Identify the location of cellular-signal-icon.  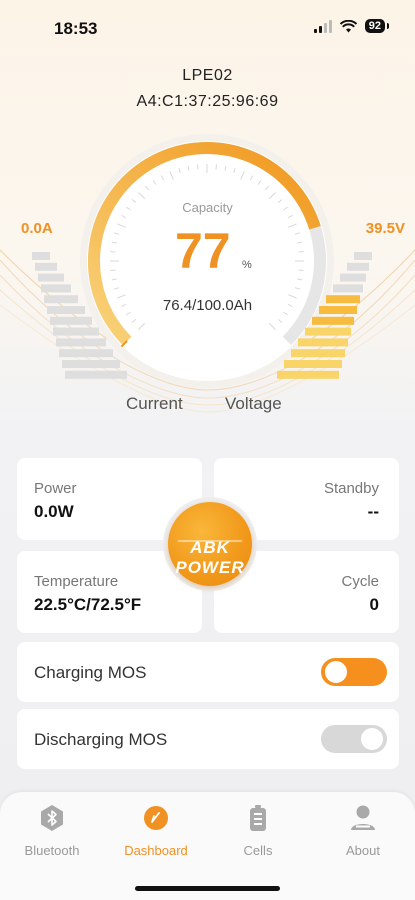
(322, 26).